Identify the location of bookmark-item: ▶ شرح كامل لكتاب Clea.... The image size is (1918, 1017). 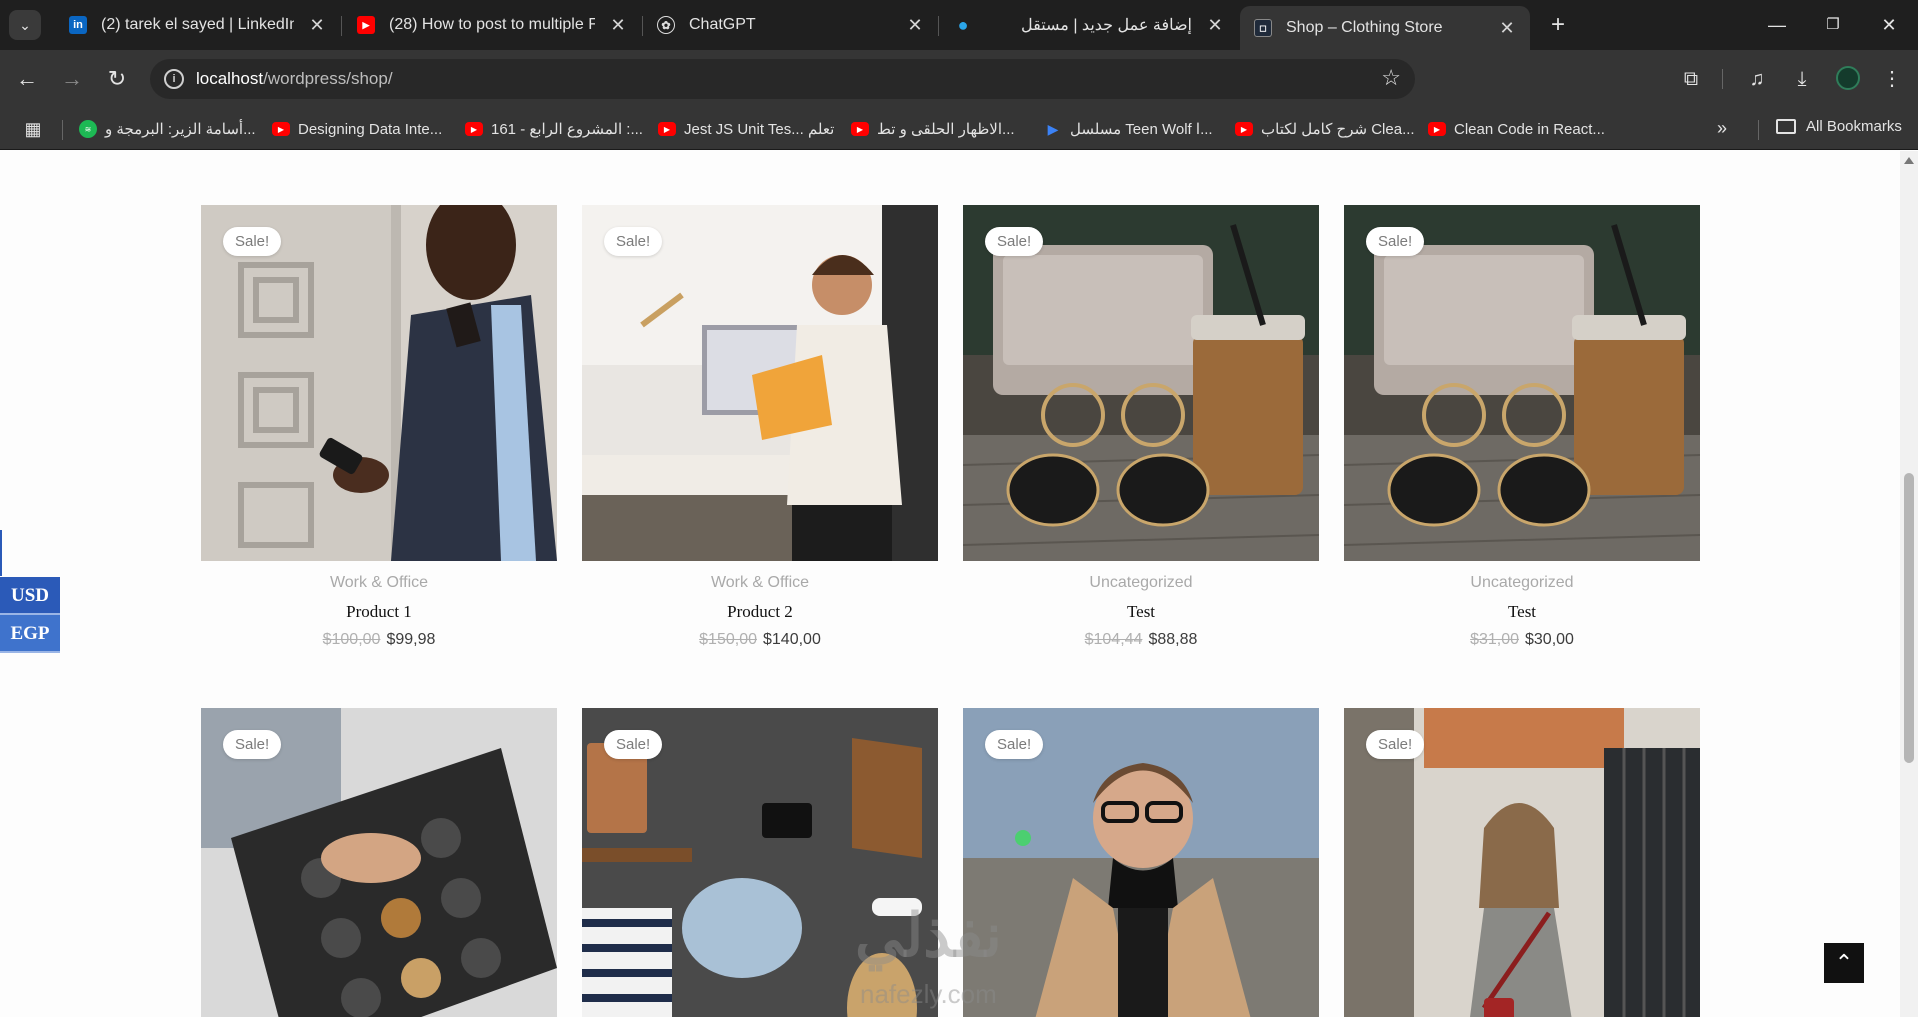
(1325, 129).